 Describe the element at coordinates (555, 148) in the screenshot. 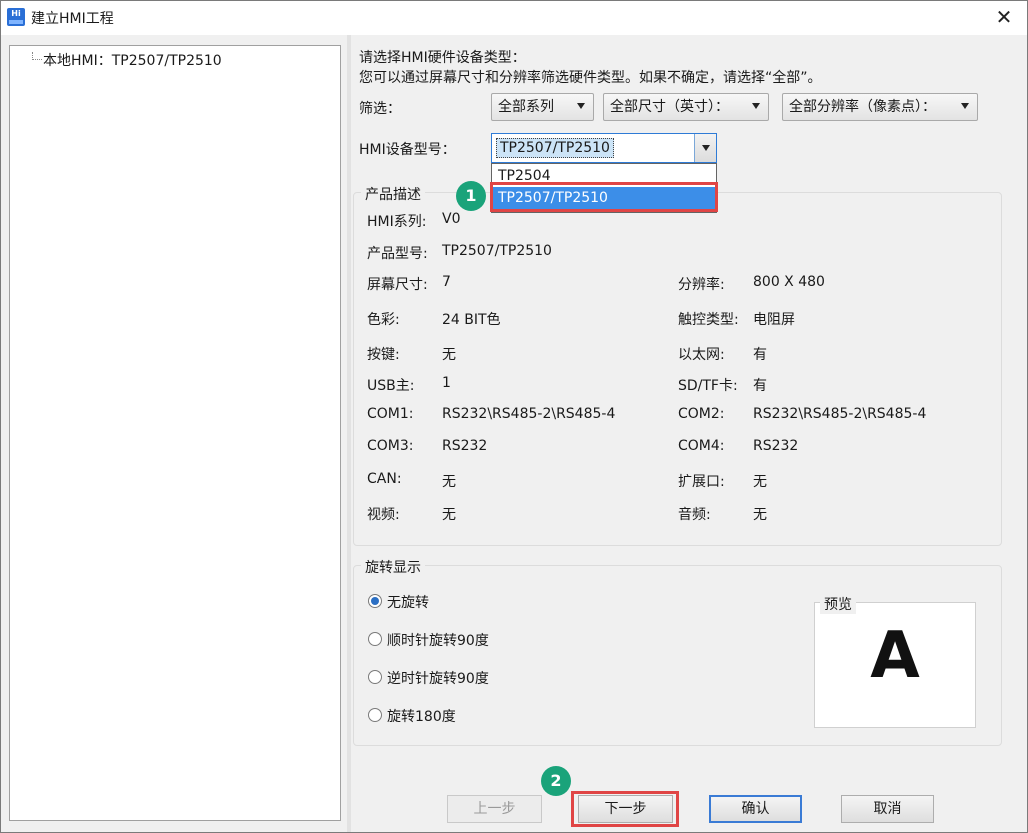

I see `model-select-value: TP2507/TP2510` at that location.